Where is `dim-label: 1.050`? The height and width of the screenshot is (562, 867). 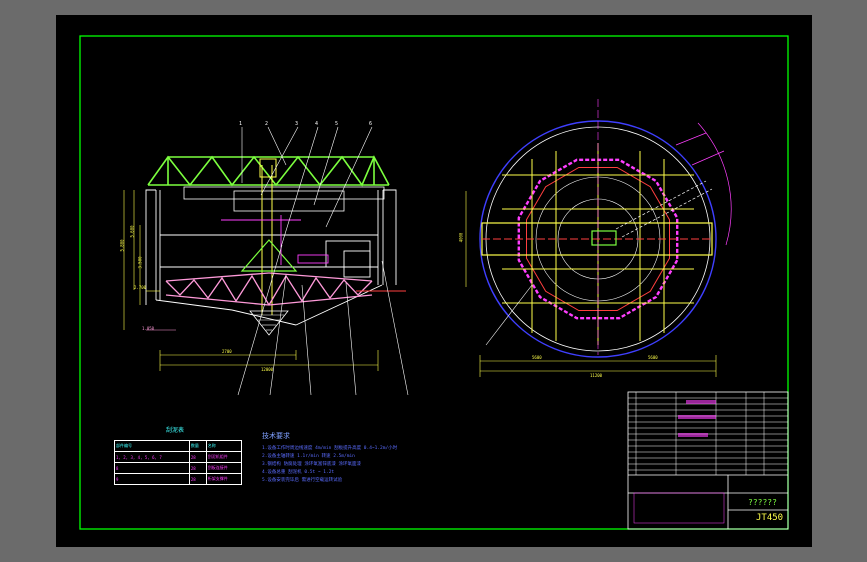 dim-label: 1.050 is located at coordinates (148, 328).